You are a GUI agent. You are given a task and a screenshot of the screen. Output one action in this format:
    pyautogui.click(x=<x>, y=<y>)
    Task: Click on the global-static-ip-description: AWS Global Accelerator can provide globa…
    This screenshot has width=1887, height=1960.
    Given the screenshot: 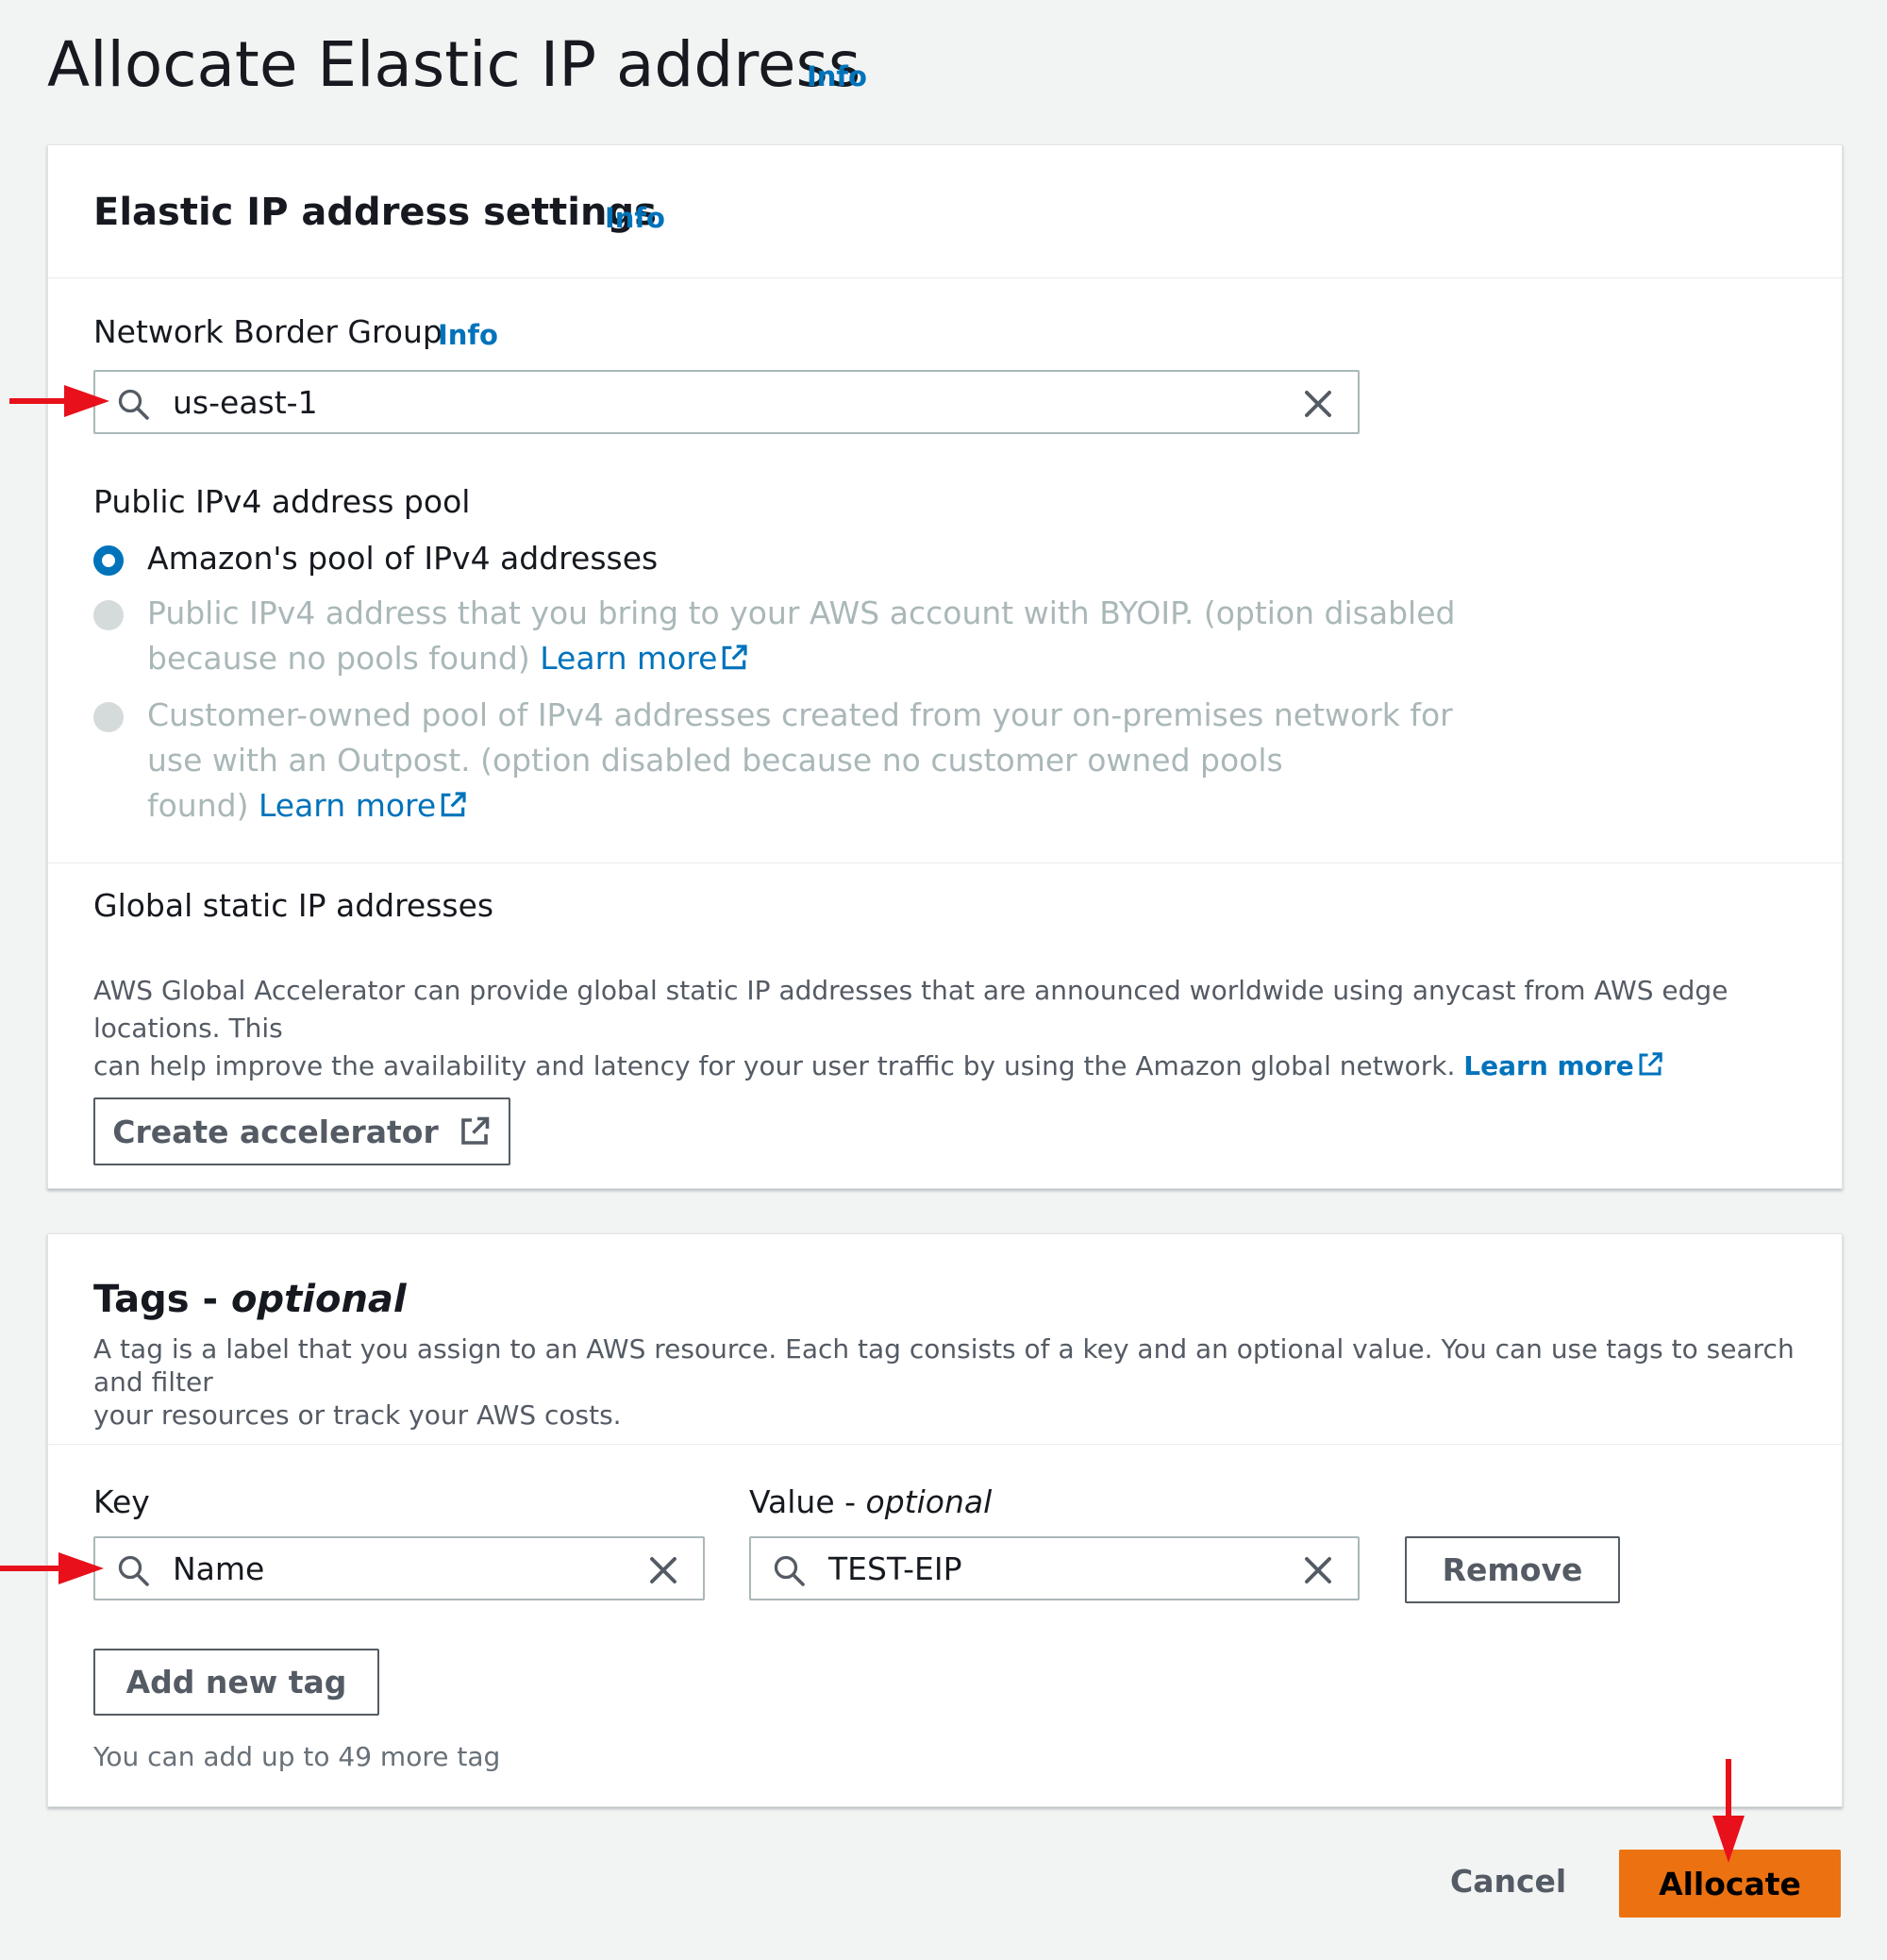 What is the action you would take?
    pyautogui.click(x=952, y=1028)
    